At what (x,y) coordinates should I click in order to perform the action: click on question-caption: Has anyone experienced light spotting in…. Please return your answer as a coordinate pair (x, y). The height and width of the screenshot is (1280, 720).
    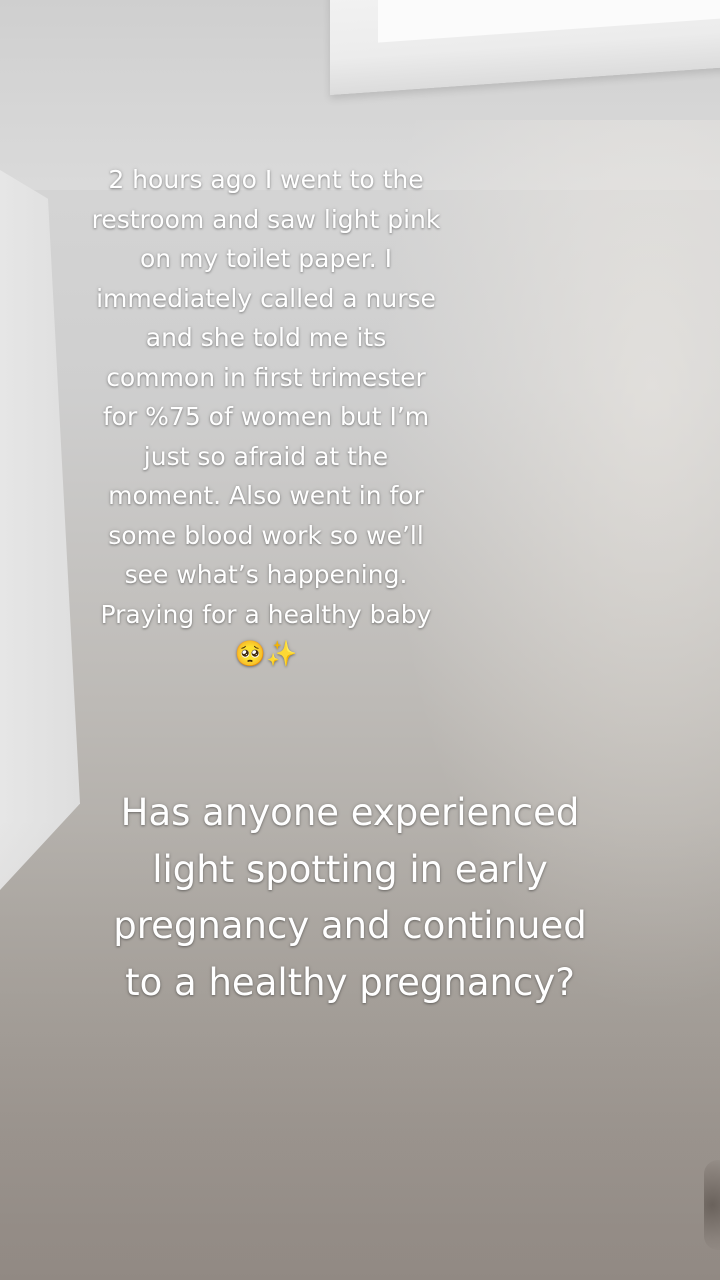
    Looking at the image, I should click on (350, 897).